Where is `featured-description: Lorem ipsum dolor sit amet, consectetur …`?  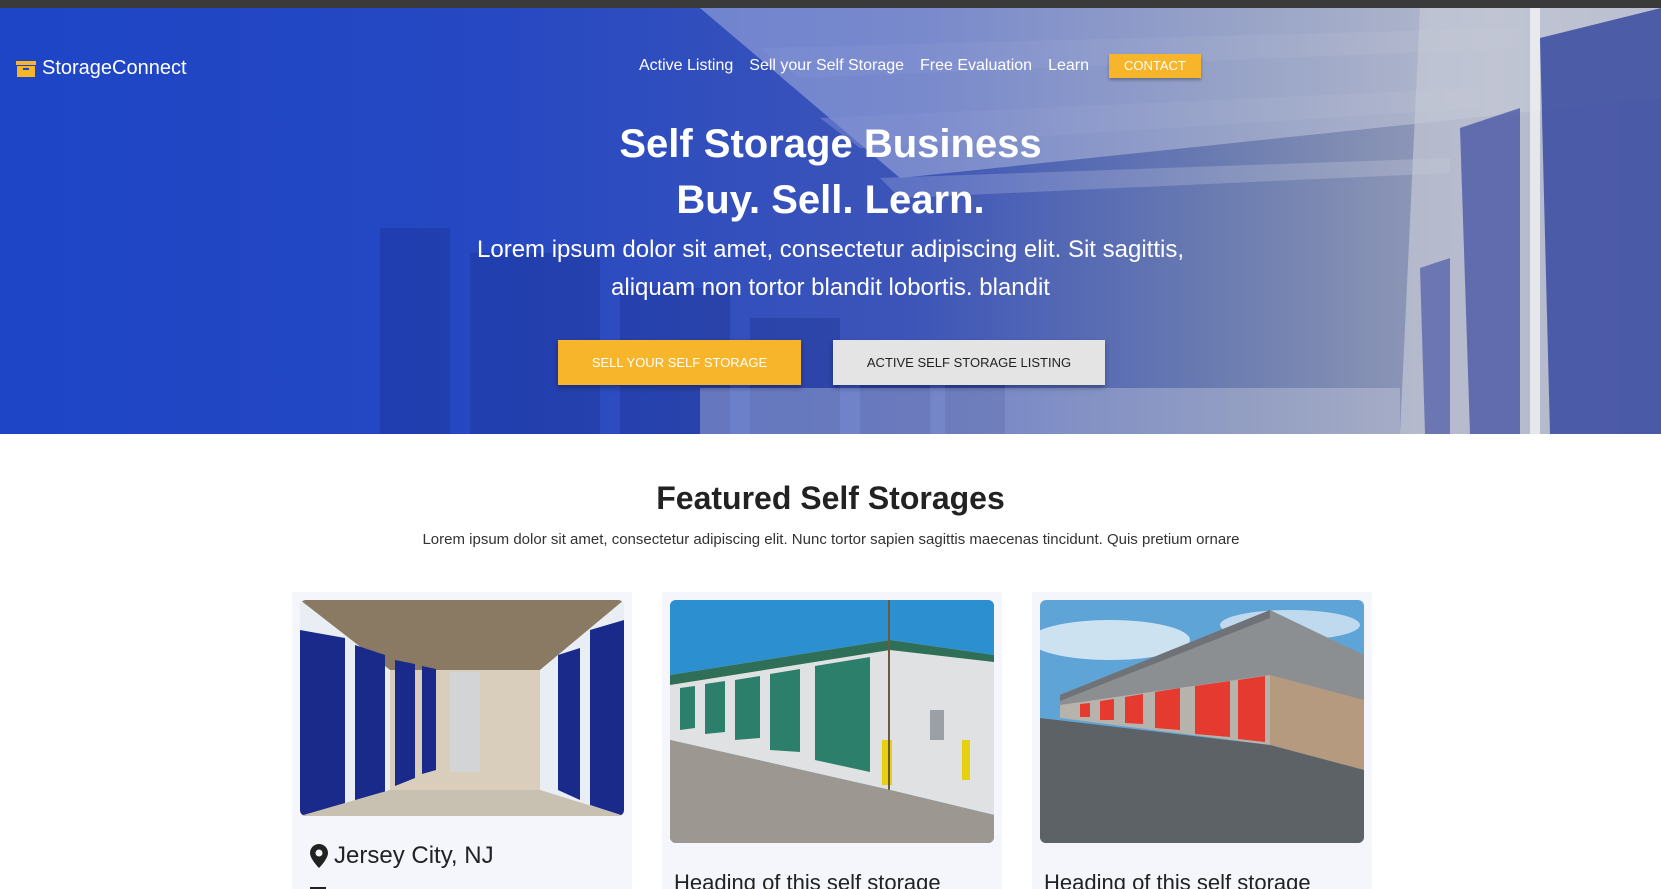
featured-description: Lorem ipsum dolor sit amet, consectetur … is located at coordinates (831, 539).